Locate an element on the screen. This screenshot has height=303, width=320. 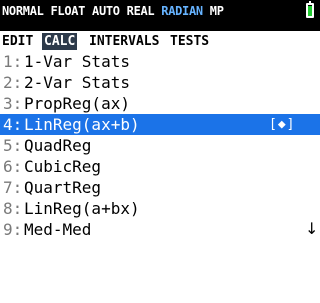
item-number: 6: is located at coordinates (13, 166).